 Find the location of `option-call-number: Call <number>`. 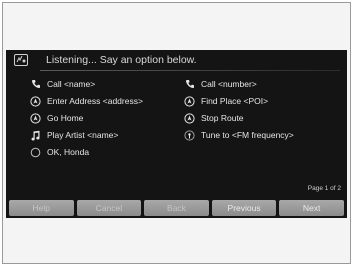

option-call-number: Call <number> is located at coordinates (220, 84).